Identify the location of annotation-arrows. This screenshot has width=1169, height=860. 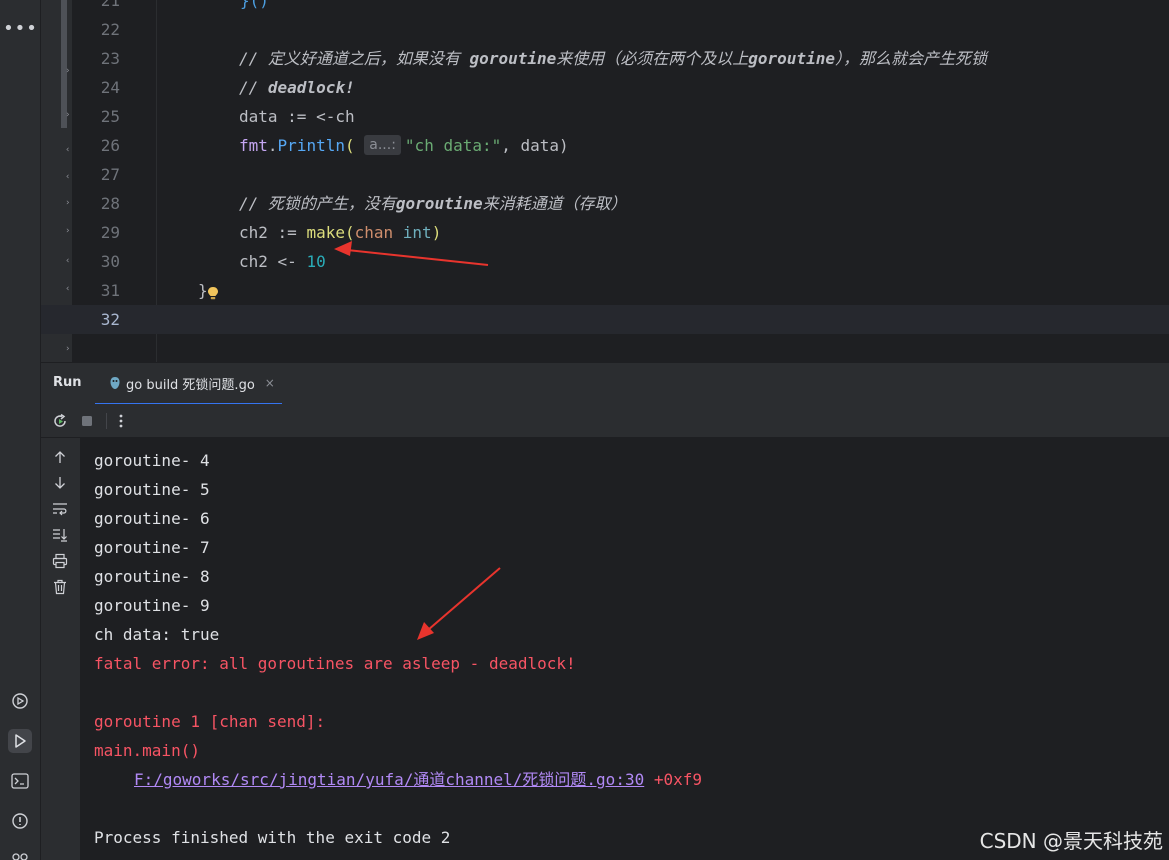
(417, 440).